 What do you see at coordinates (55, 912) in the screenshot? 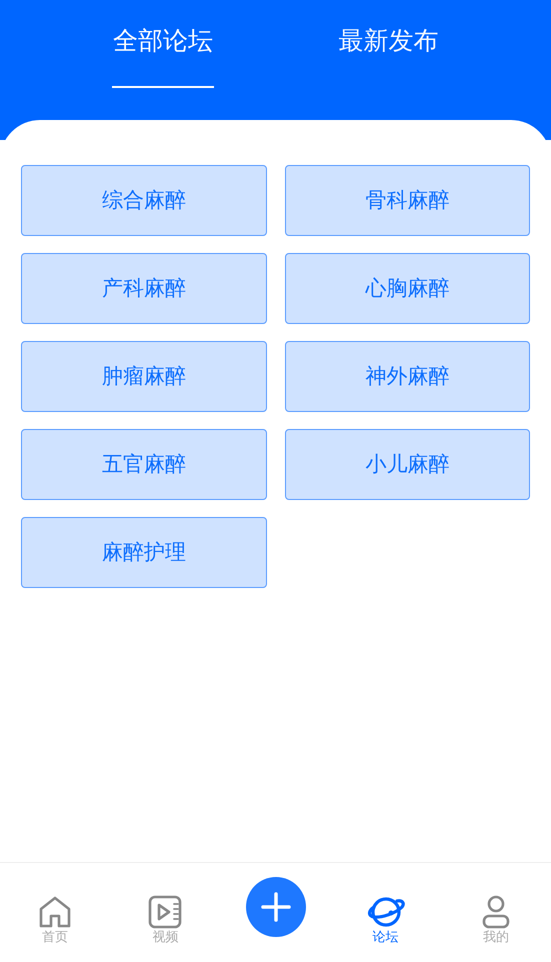
I see `home-icon` at bounding box center [55, 912].